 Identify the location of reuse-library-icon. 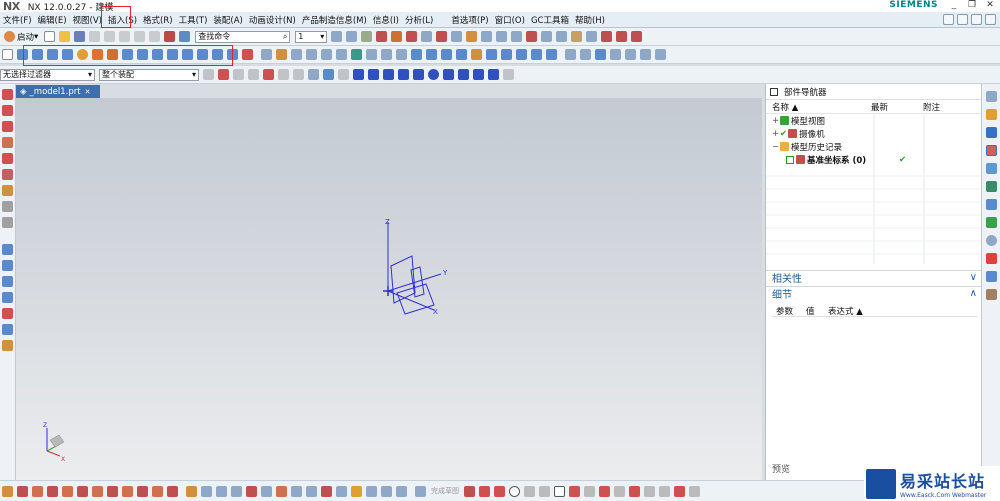
(991, 150).